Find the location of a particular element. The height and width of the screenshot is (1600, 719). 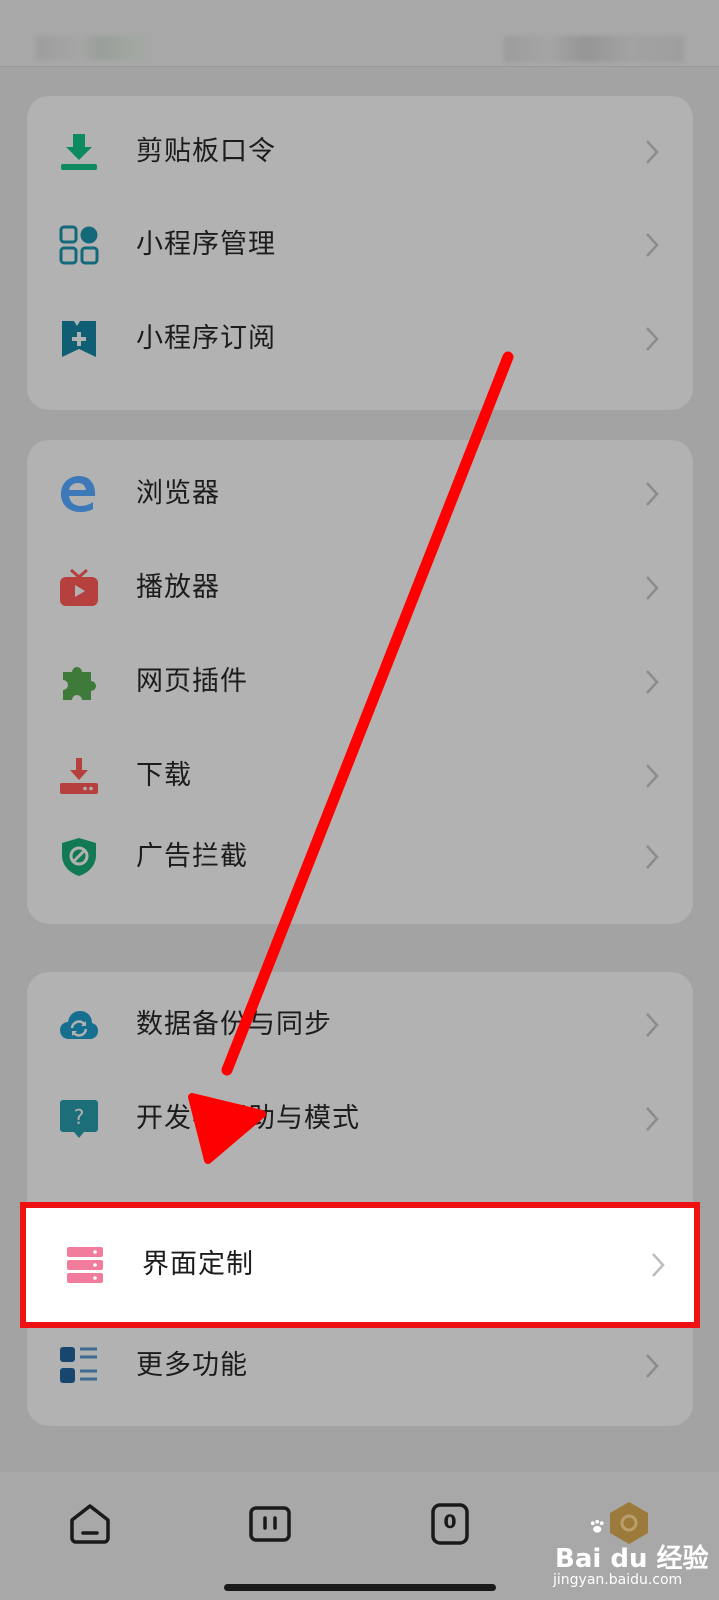

menu-item-label: 小程序订阅 is located at coordinates (206, 338).